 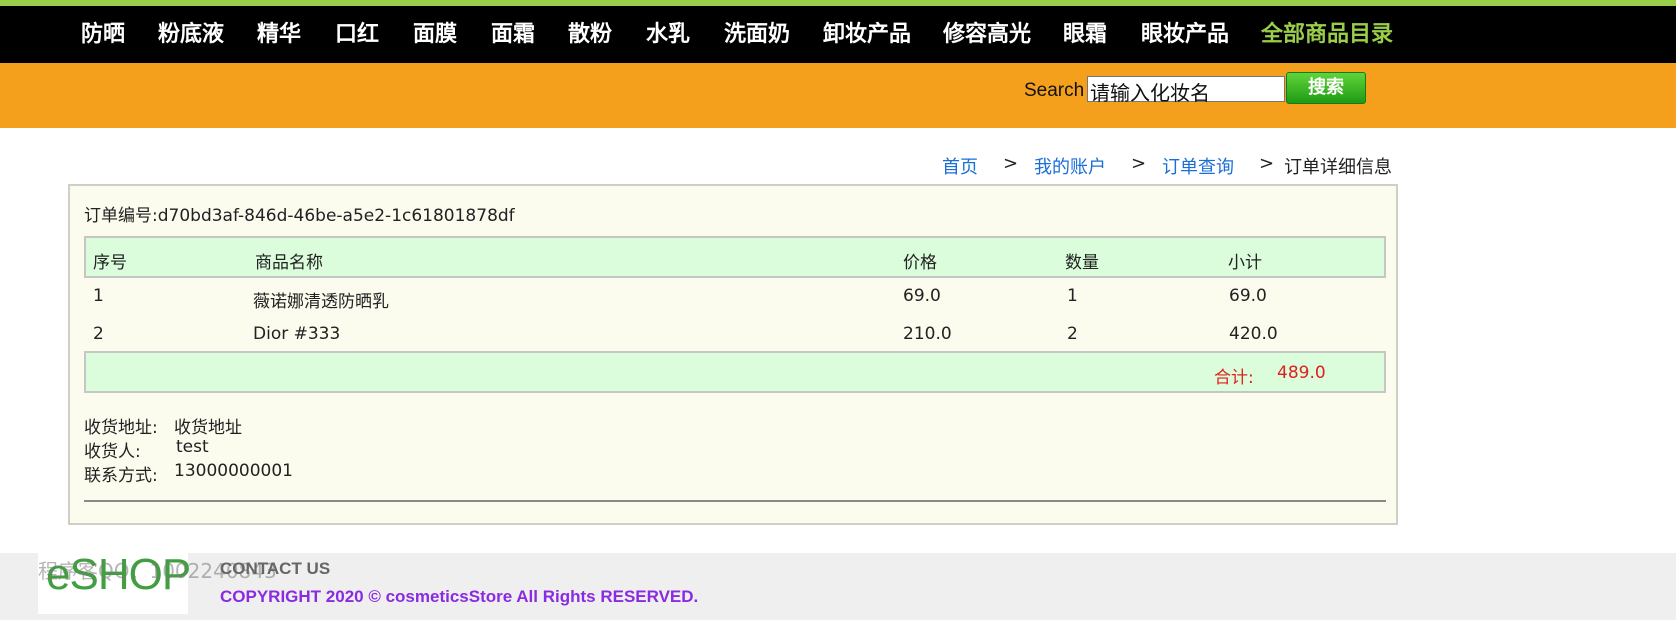 What do you see at coordinates (757, 34) in the screenshot?
I see `nav-item-cleanser: 洗面奶` at bounding box center [757, 34].